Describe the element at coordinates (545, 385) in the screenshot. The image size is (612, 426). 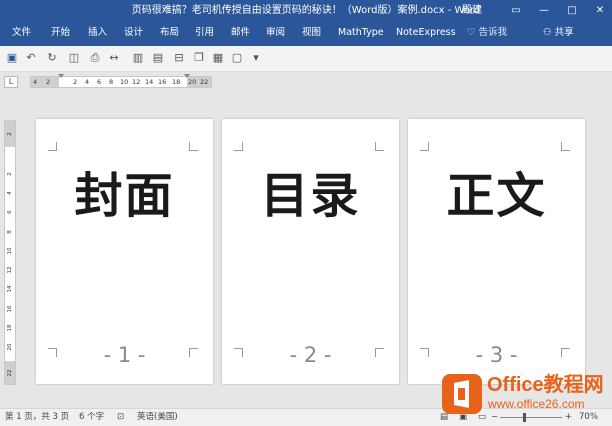
I see `logo-name: Office教程网` at that location.